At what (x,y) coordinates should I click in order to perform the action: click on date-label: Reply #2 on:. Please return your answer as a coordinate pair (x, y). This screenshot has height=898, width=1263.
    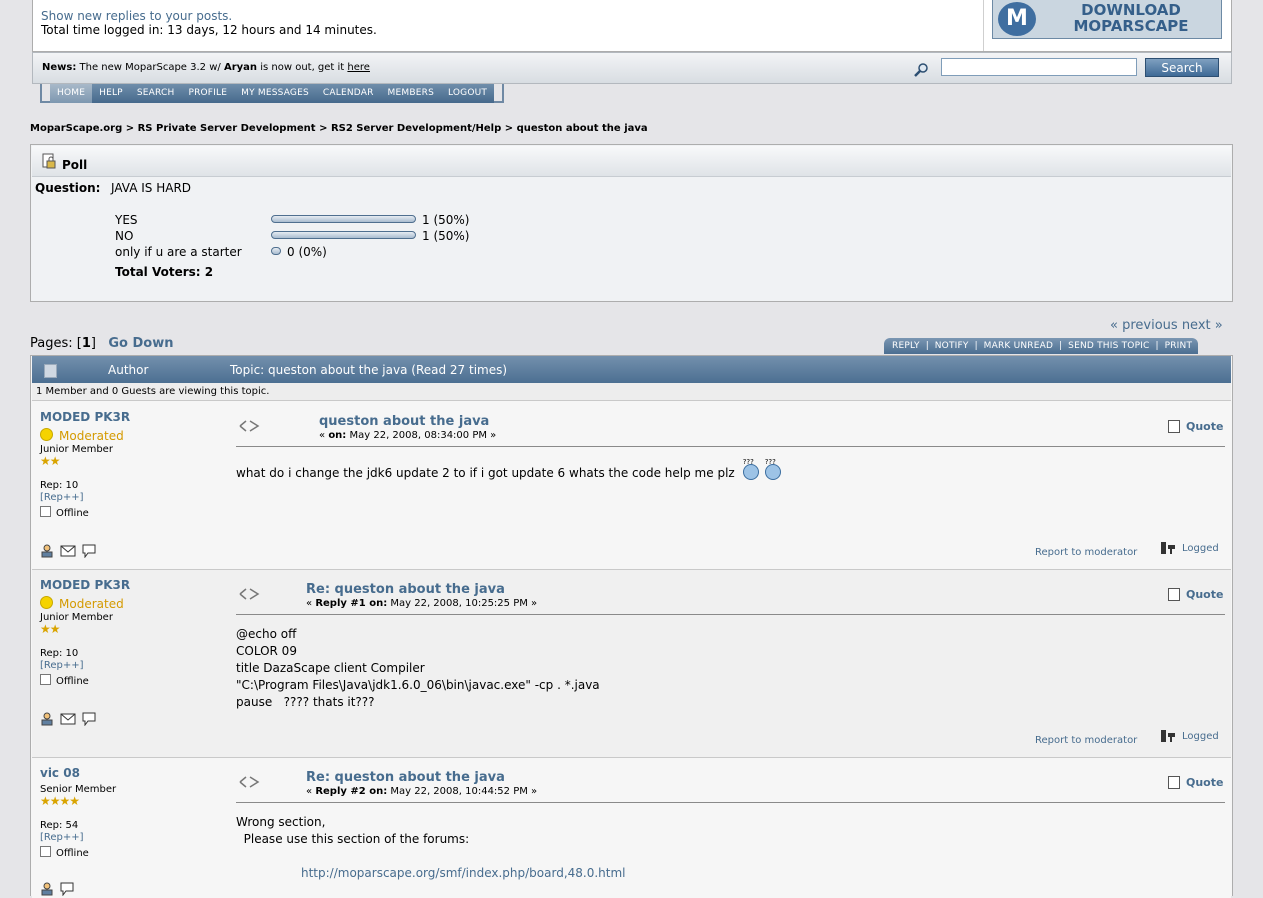
    Looking at the image, I should click on (351, 791).